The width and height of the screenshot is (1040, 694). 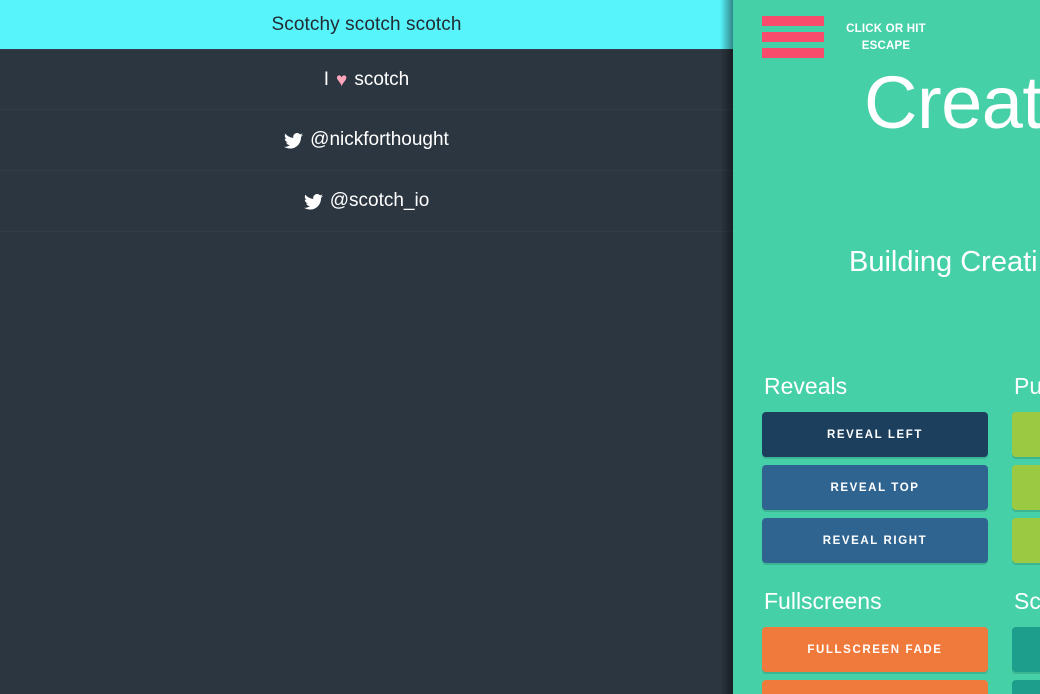 I want to click on group-heading-scales: Sc, so click(x=1027, y=601).